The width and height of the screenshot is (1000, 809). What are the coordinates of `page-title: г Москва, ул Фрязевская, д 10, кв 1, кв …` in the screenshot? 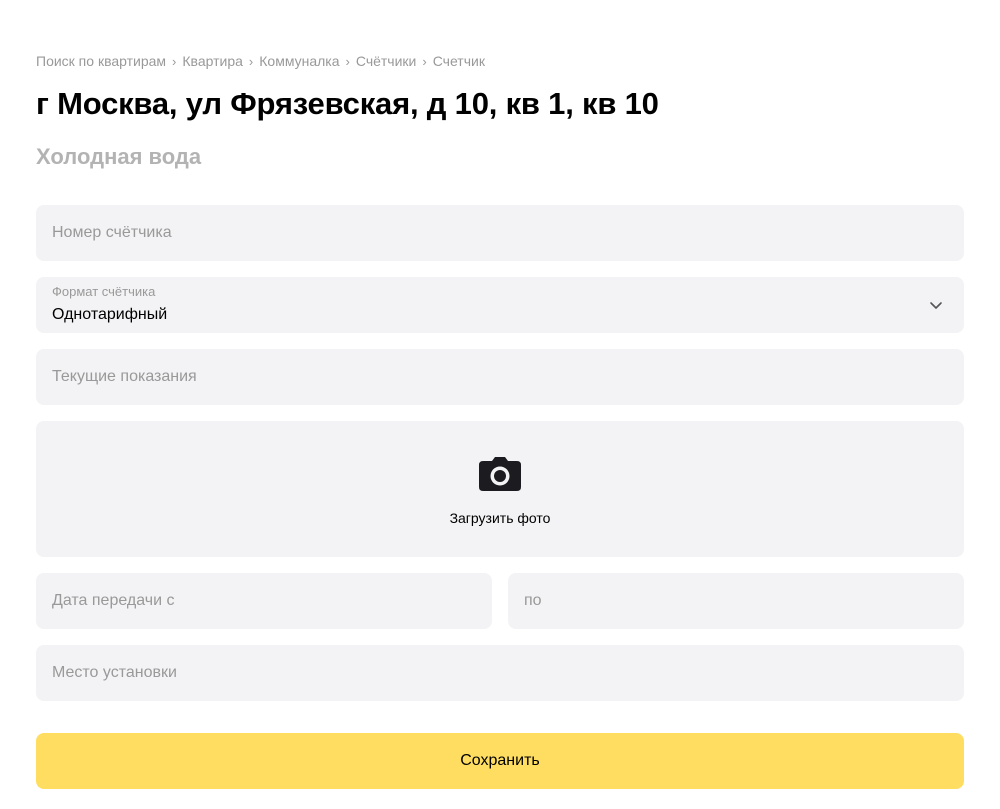 It's located at (347, 103).